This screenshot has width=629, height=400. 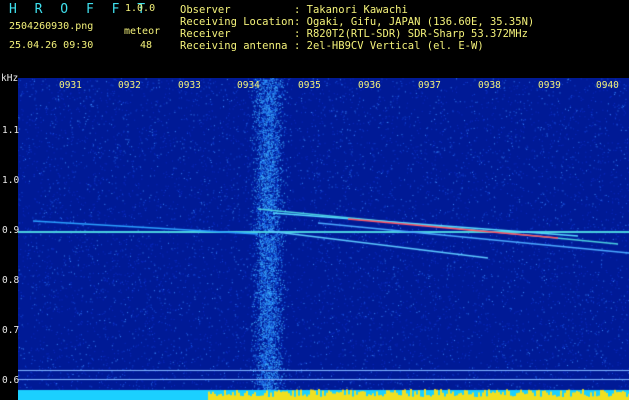 I want to click on x-tick-label: 0935, so click(x=309, y=85).